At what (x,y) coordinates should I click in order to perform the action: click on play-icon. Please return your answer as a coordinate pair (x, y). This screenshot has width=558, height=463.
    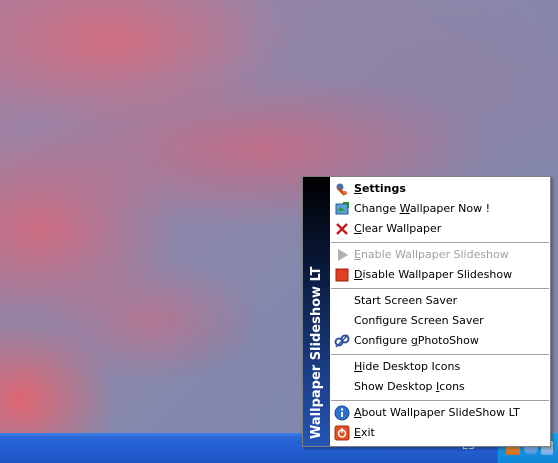
    Looking at the image, I should click on (342, 255).